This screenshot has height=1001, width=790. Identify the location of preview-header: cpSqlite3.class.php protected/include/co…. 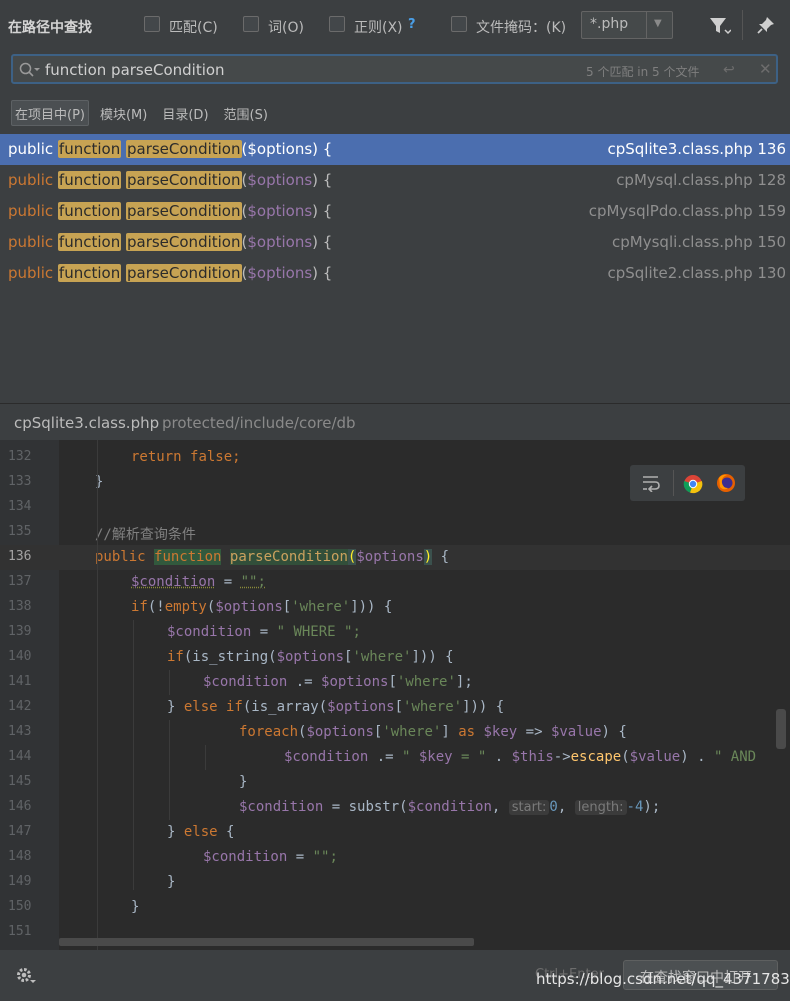
(395, 421).